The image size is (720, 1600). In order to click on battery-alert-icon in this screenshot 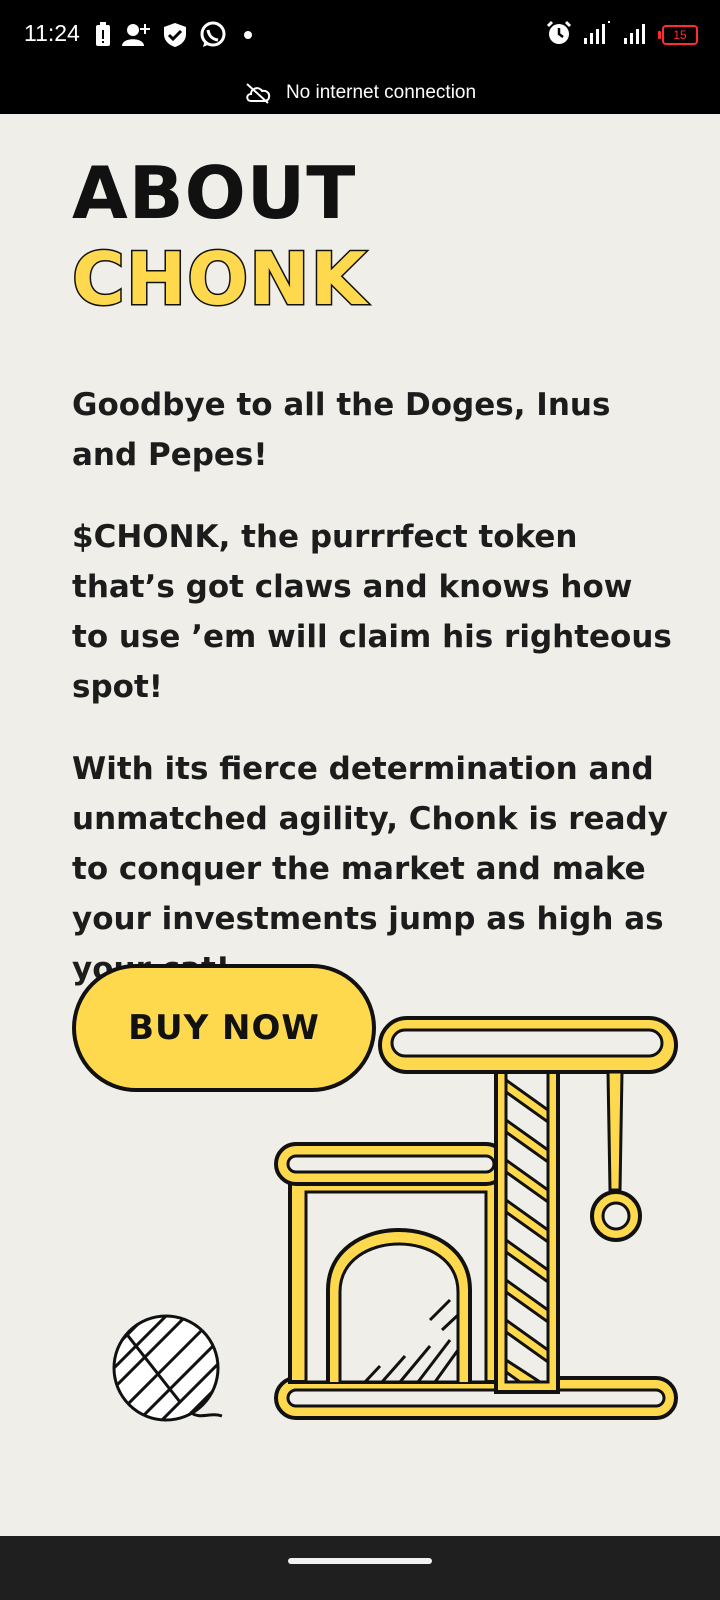, I will do `click(103, 37)`.